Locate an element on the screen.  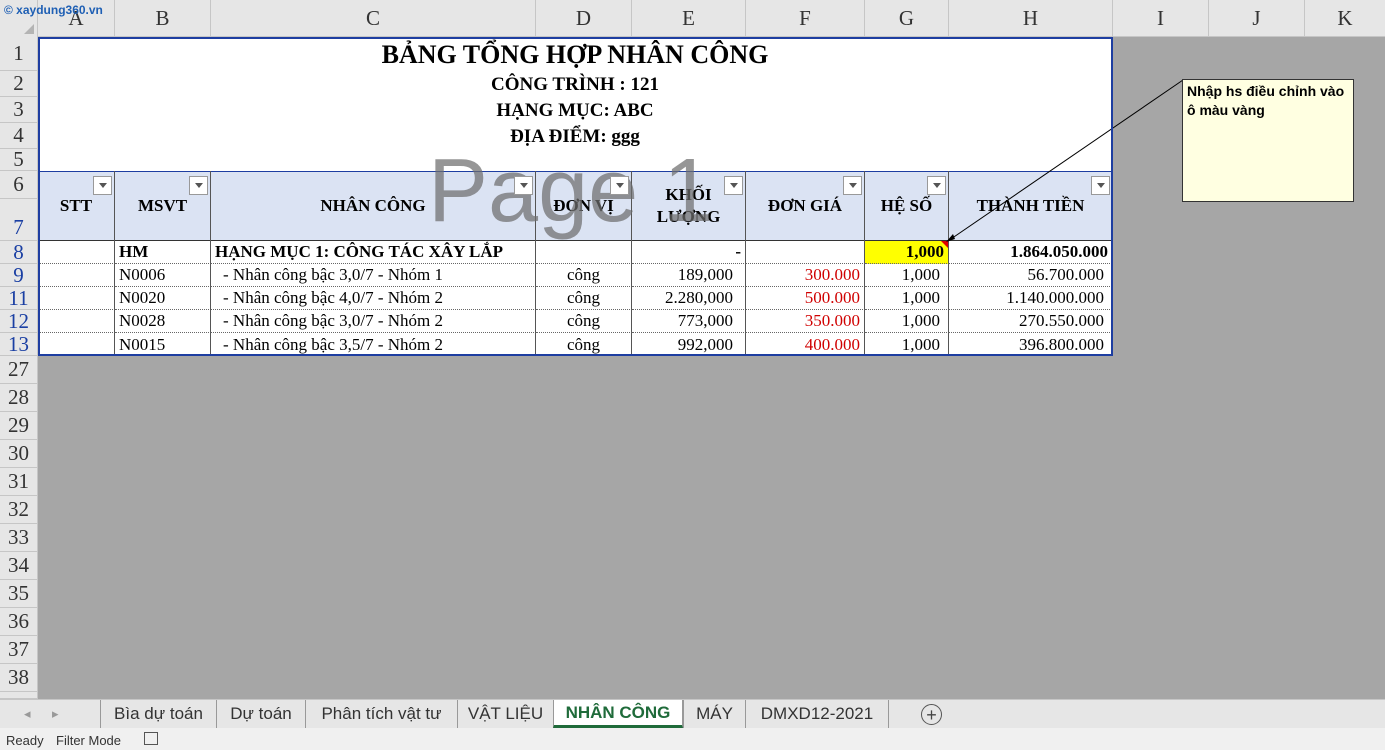
filter-dropdown-stt is located at coordinates (102, 185).